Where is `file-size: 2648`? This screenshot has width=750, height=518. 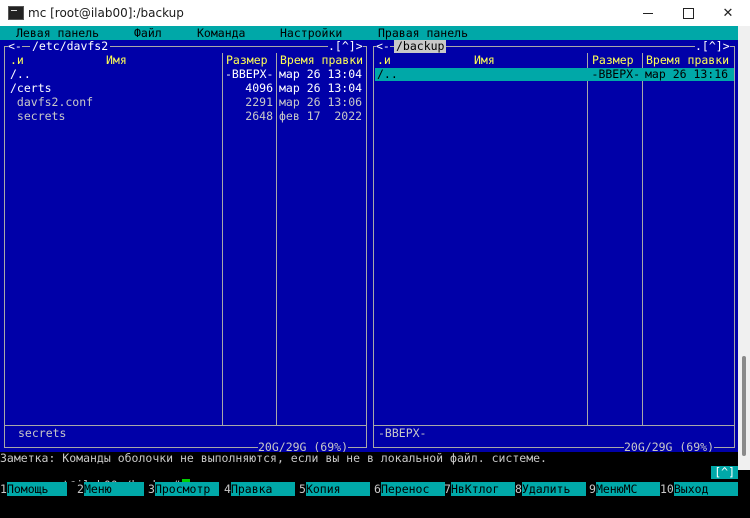 file-size: 2648 is located at coordinates (259, 116).